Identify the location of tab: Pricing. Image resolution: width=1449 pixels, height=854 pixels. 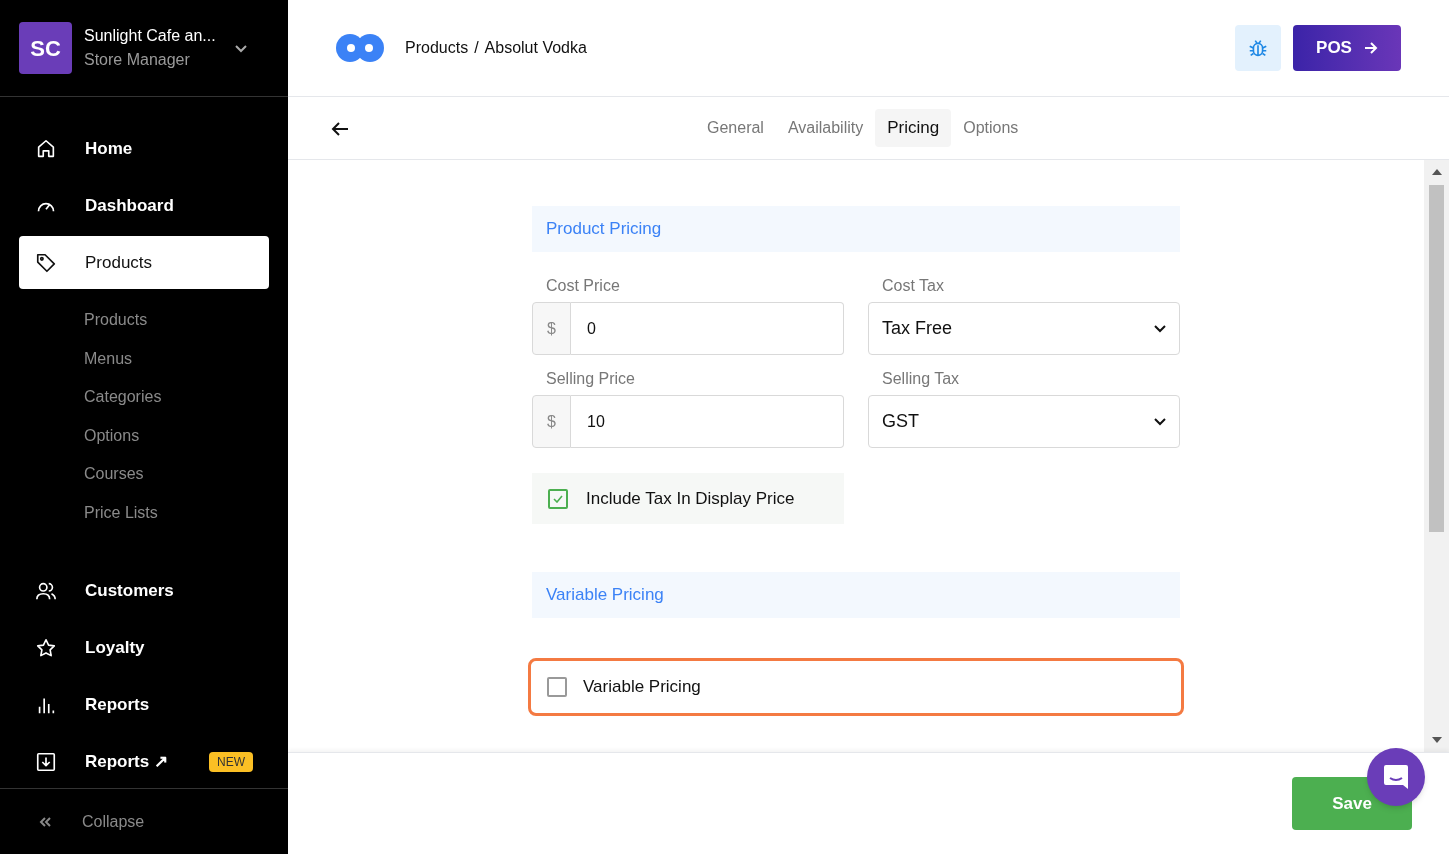
(913, 128).